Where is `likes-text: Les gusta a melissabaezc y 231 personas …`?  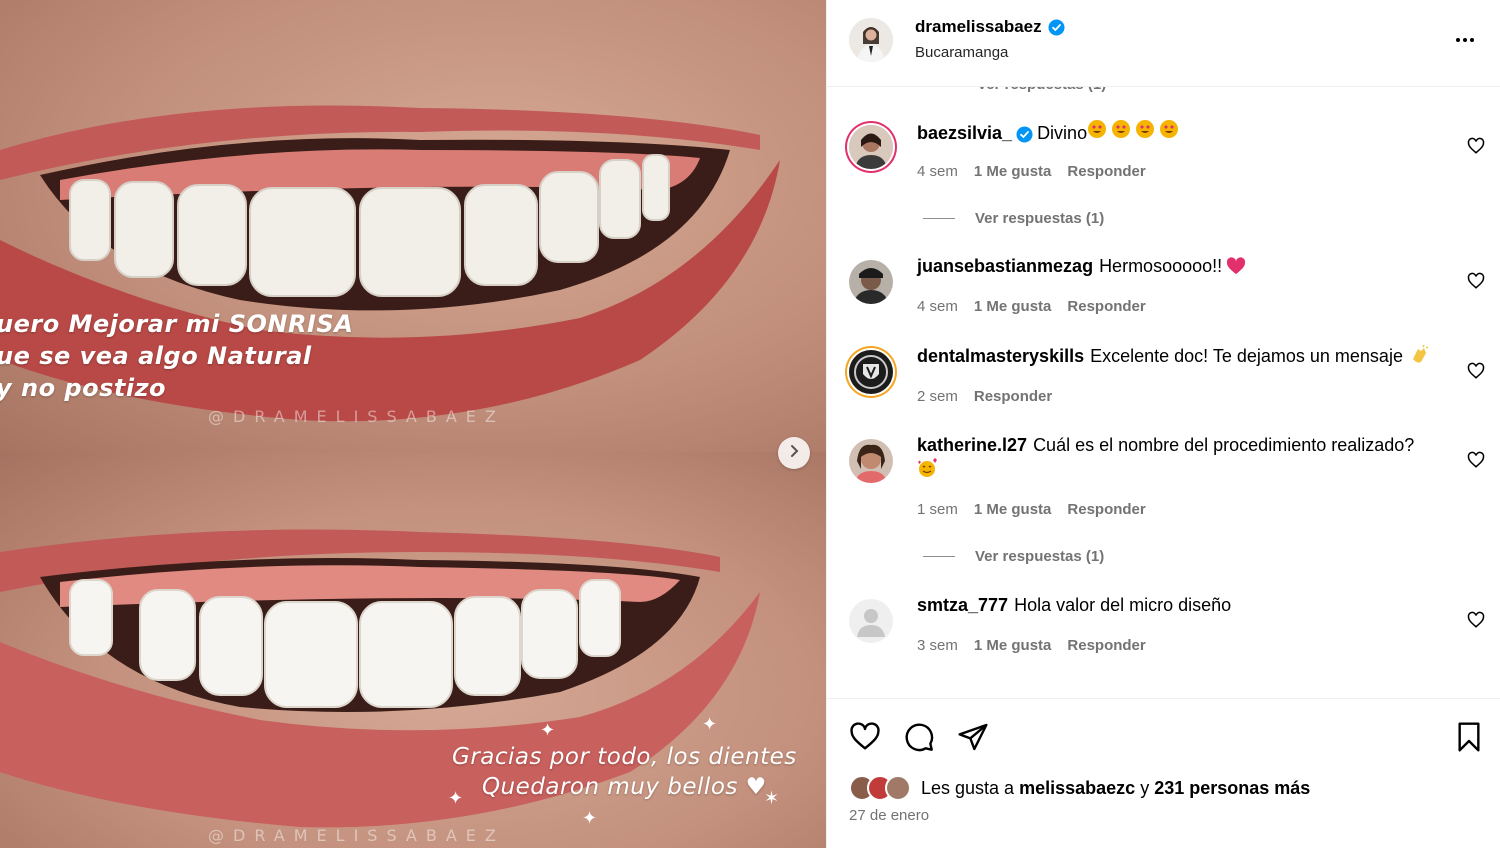
likes-text: Les gusta a melissabaezc y 231 personas … is located at coordinates (1115, 788).